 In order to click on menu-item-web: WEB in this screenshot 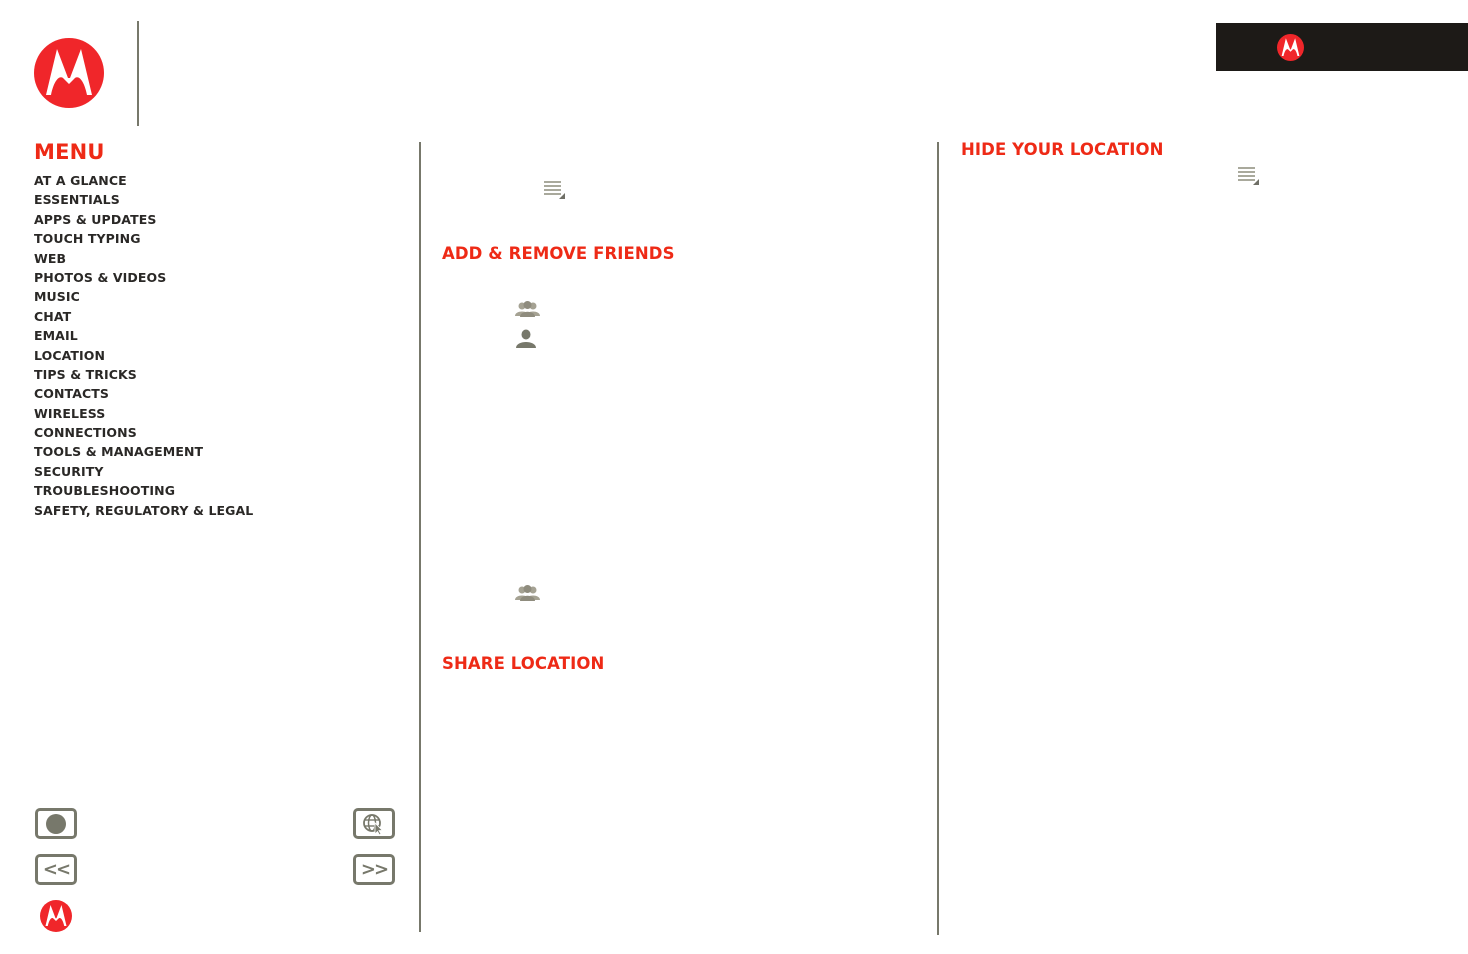, I will do `click(143, 258)`.